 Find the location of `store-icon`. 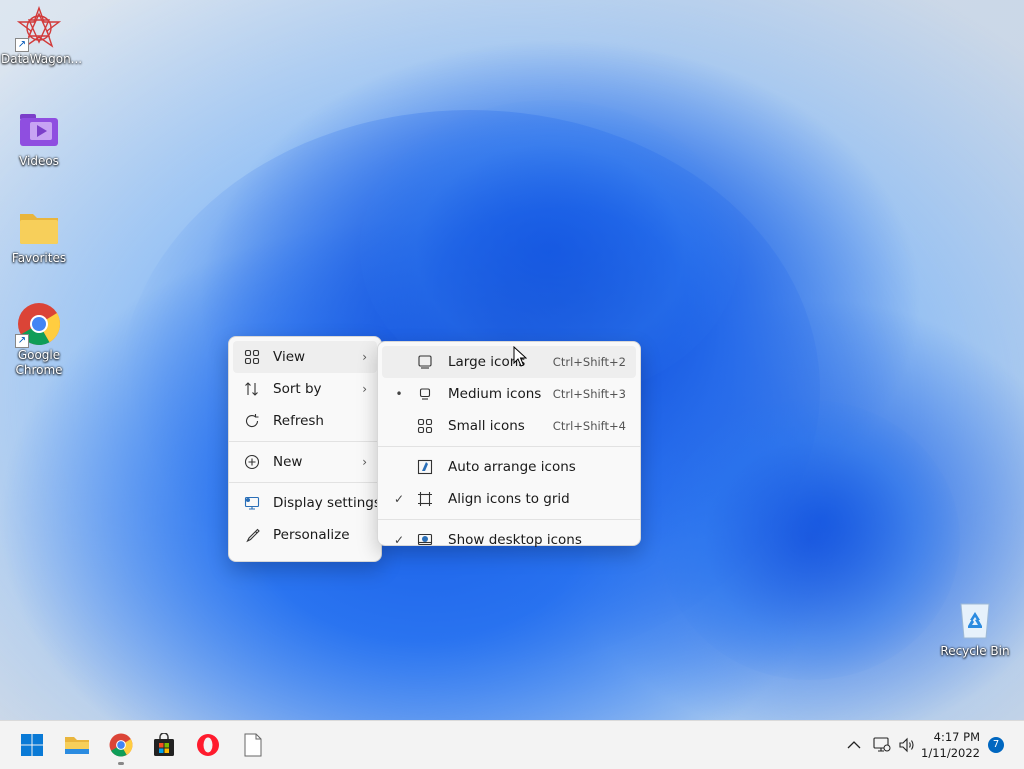

store-icon is located at coordinates (164, 744).